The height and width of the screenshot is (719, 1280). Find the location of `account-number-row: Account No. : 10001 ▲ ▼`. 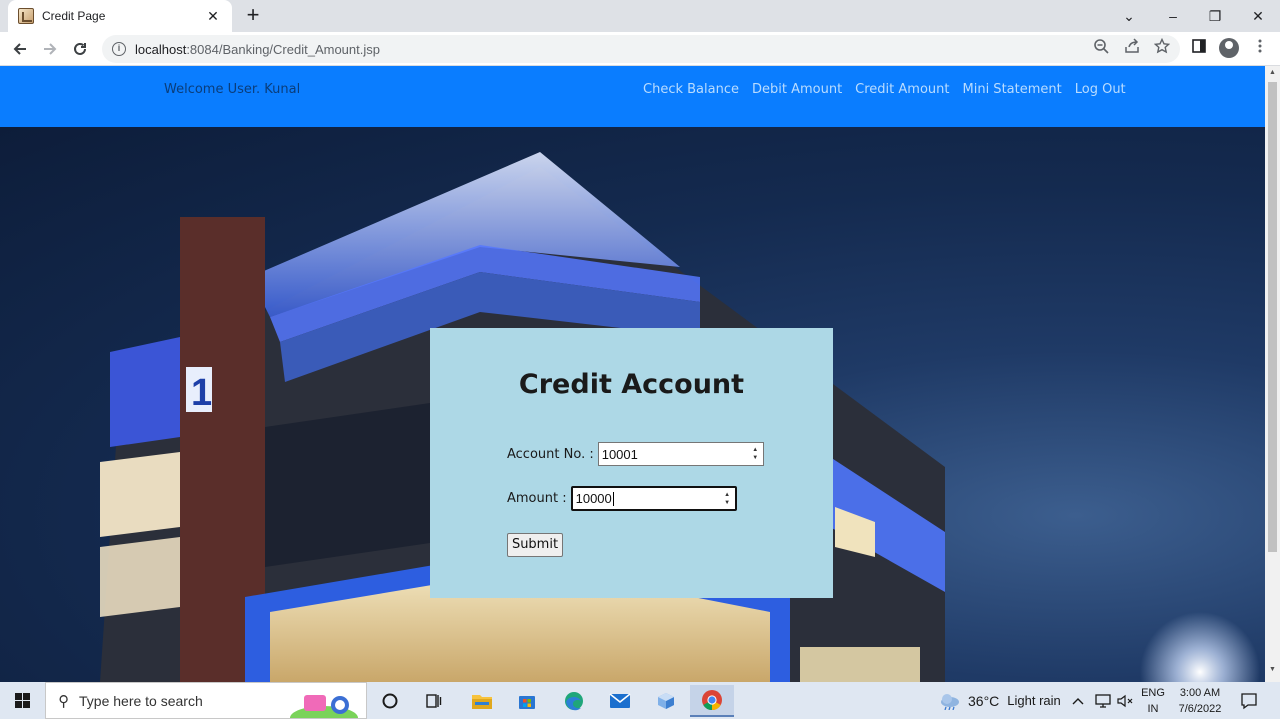

account-number-row: Account No. : 10001 ▲ ▼ is located at coordinates (635, 454).